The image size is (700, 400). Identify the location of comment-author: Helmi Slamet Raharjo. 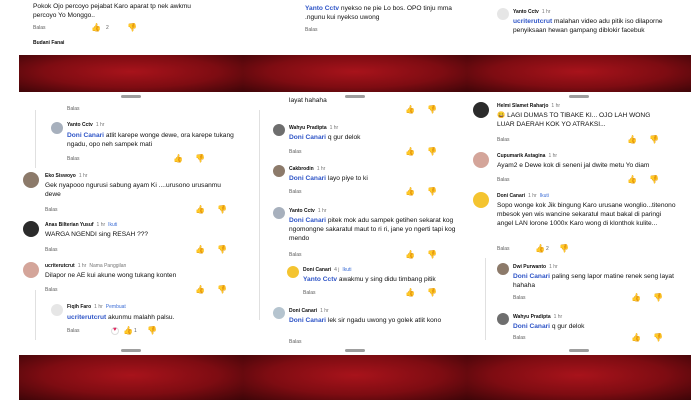
(522, 106).